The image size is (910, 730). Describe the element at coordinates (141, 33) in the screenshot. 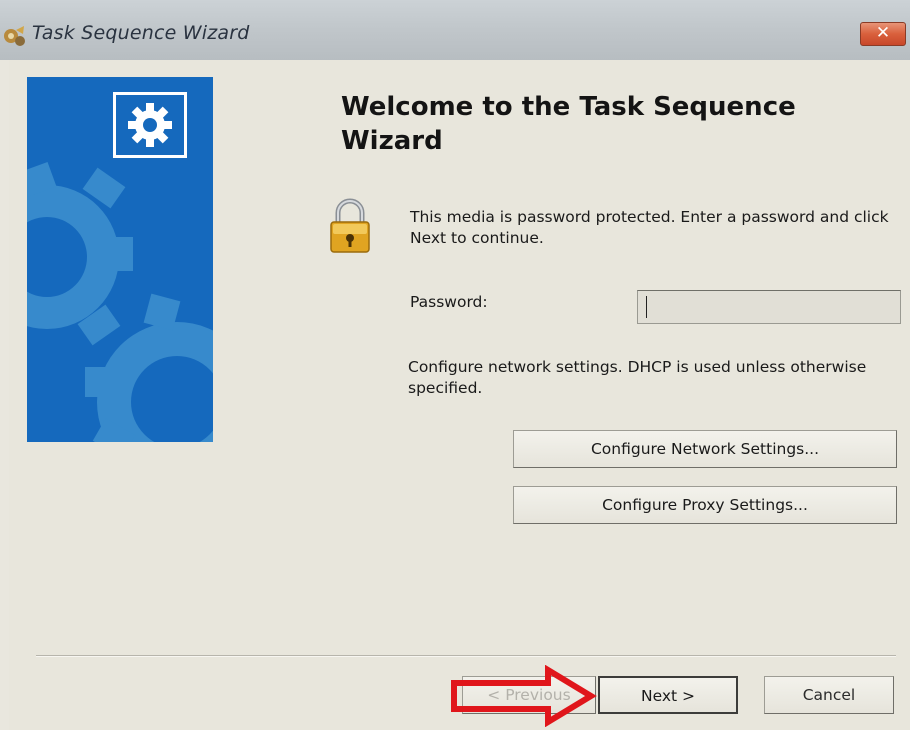

I see `window-title: Task Sequence Wizard` at that location.